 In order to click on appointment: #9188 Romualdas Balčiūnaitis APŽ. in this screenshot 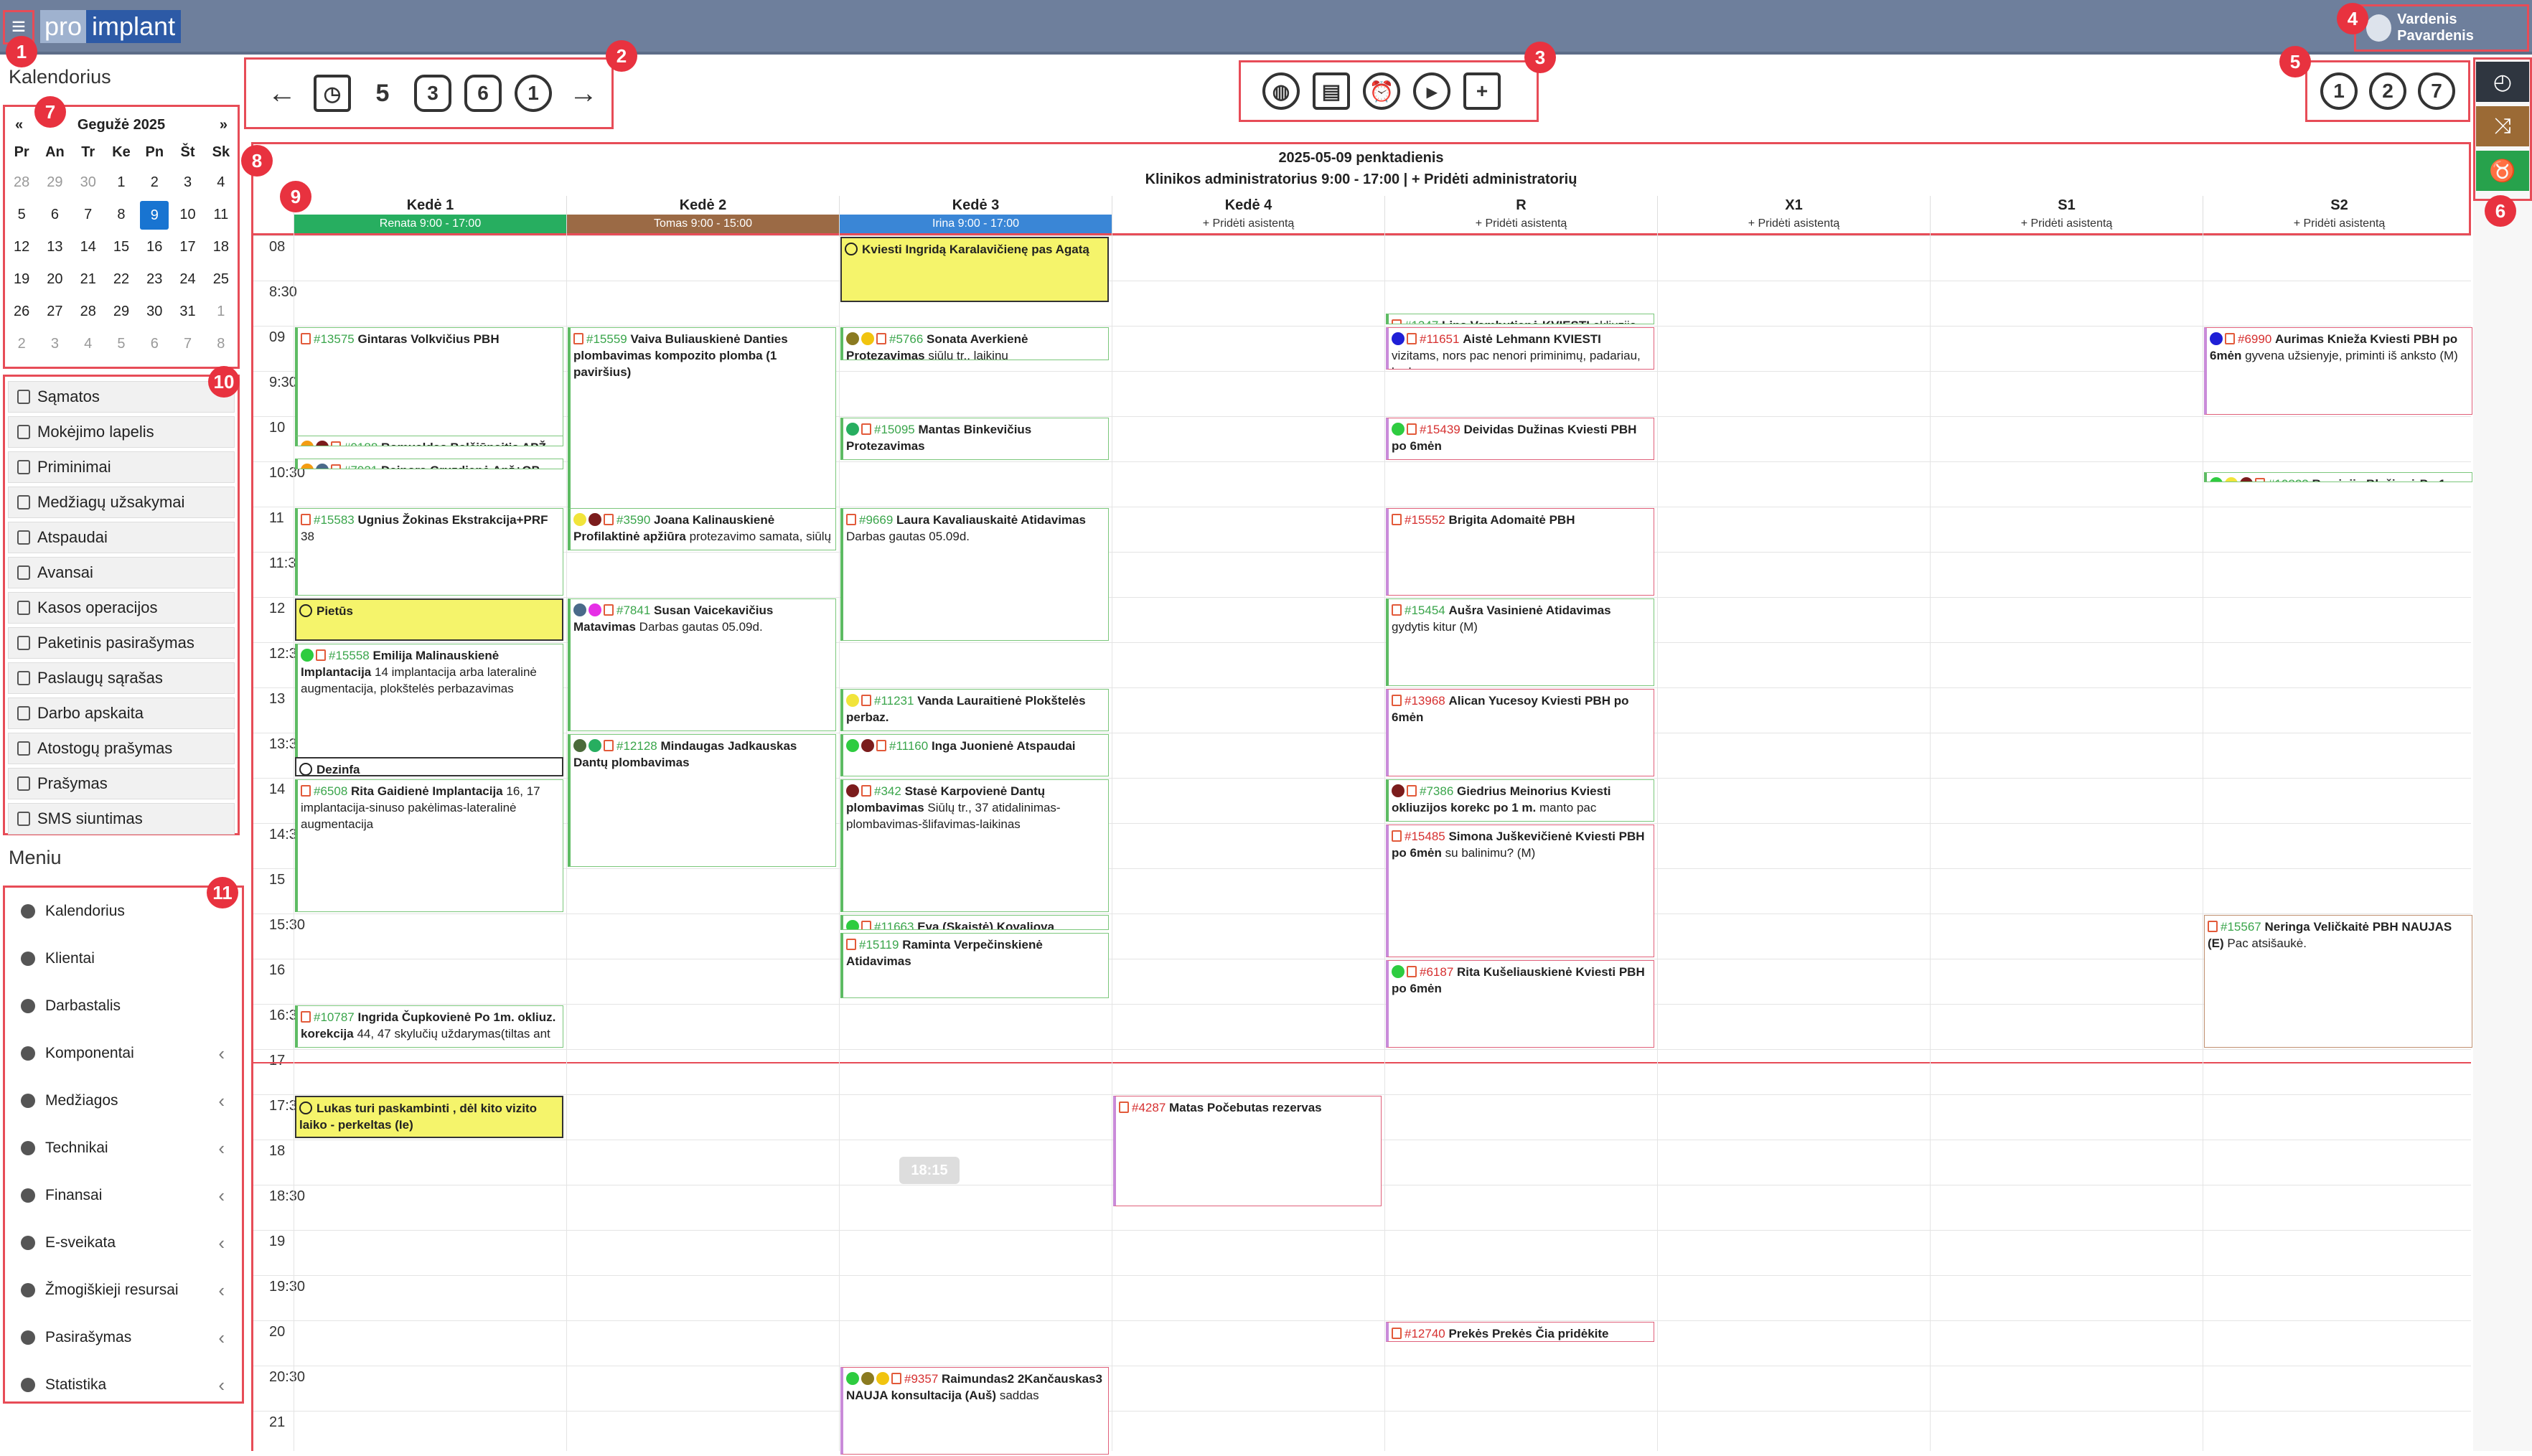, I will do `click(429, 441)`.